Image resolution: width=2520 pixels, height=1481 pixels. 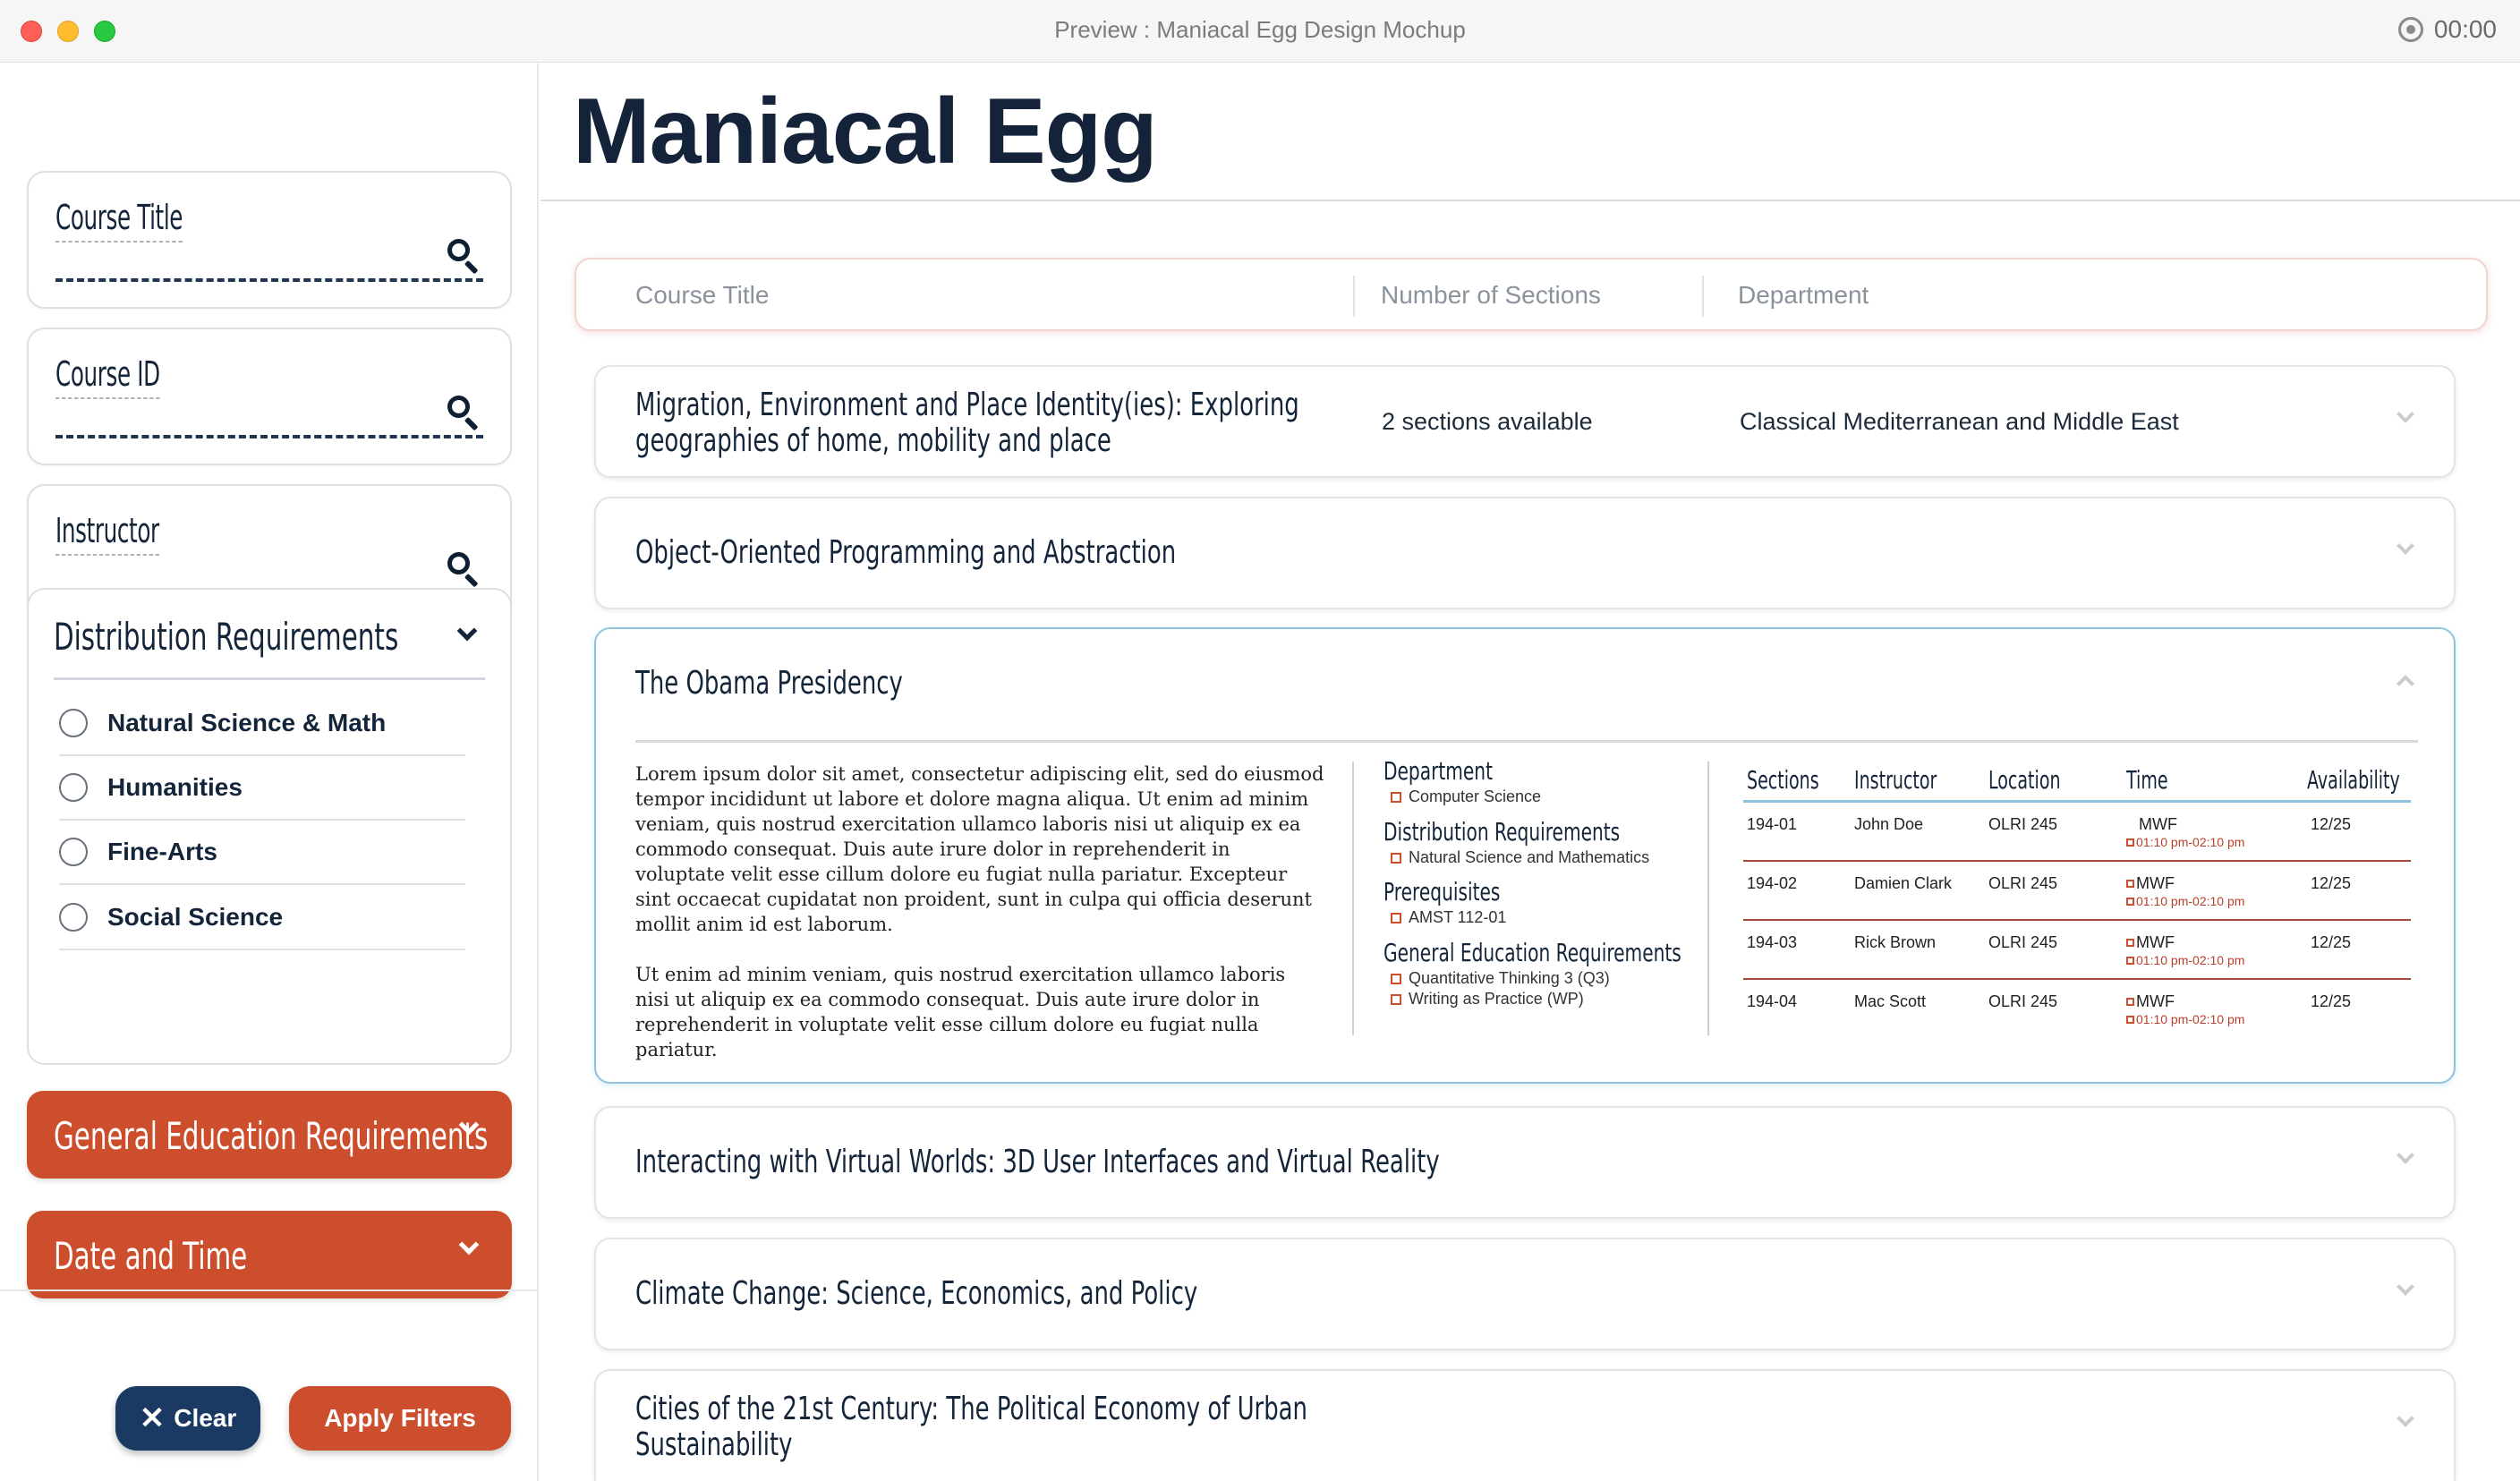 What do you see at coordinates (269, 437) in the screenshot?
I see `course-id-input-line` at bounding box center [269, 437].